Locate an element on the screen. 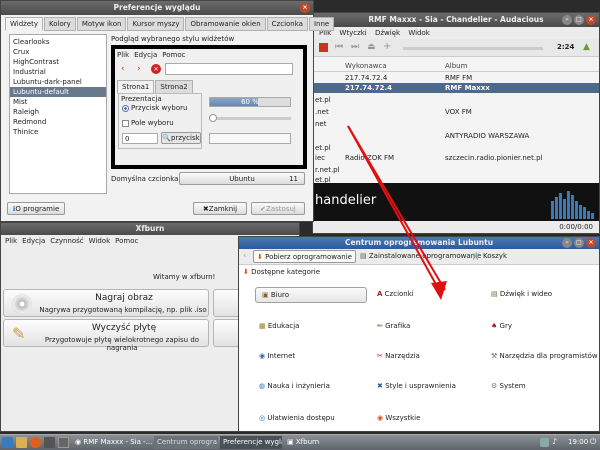 The image size is (600, 450). files-icon is located at coordinates (21, 442).